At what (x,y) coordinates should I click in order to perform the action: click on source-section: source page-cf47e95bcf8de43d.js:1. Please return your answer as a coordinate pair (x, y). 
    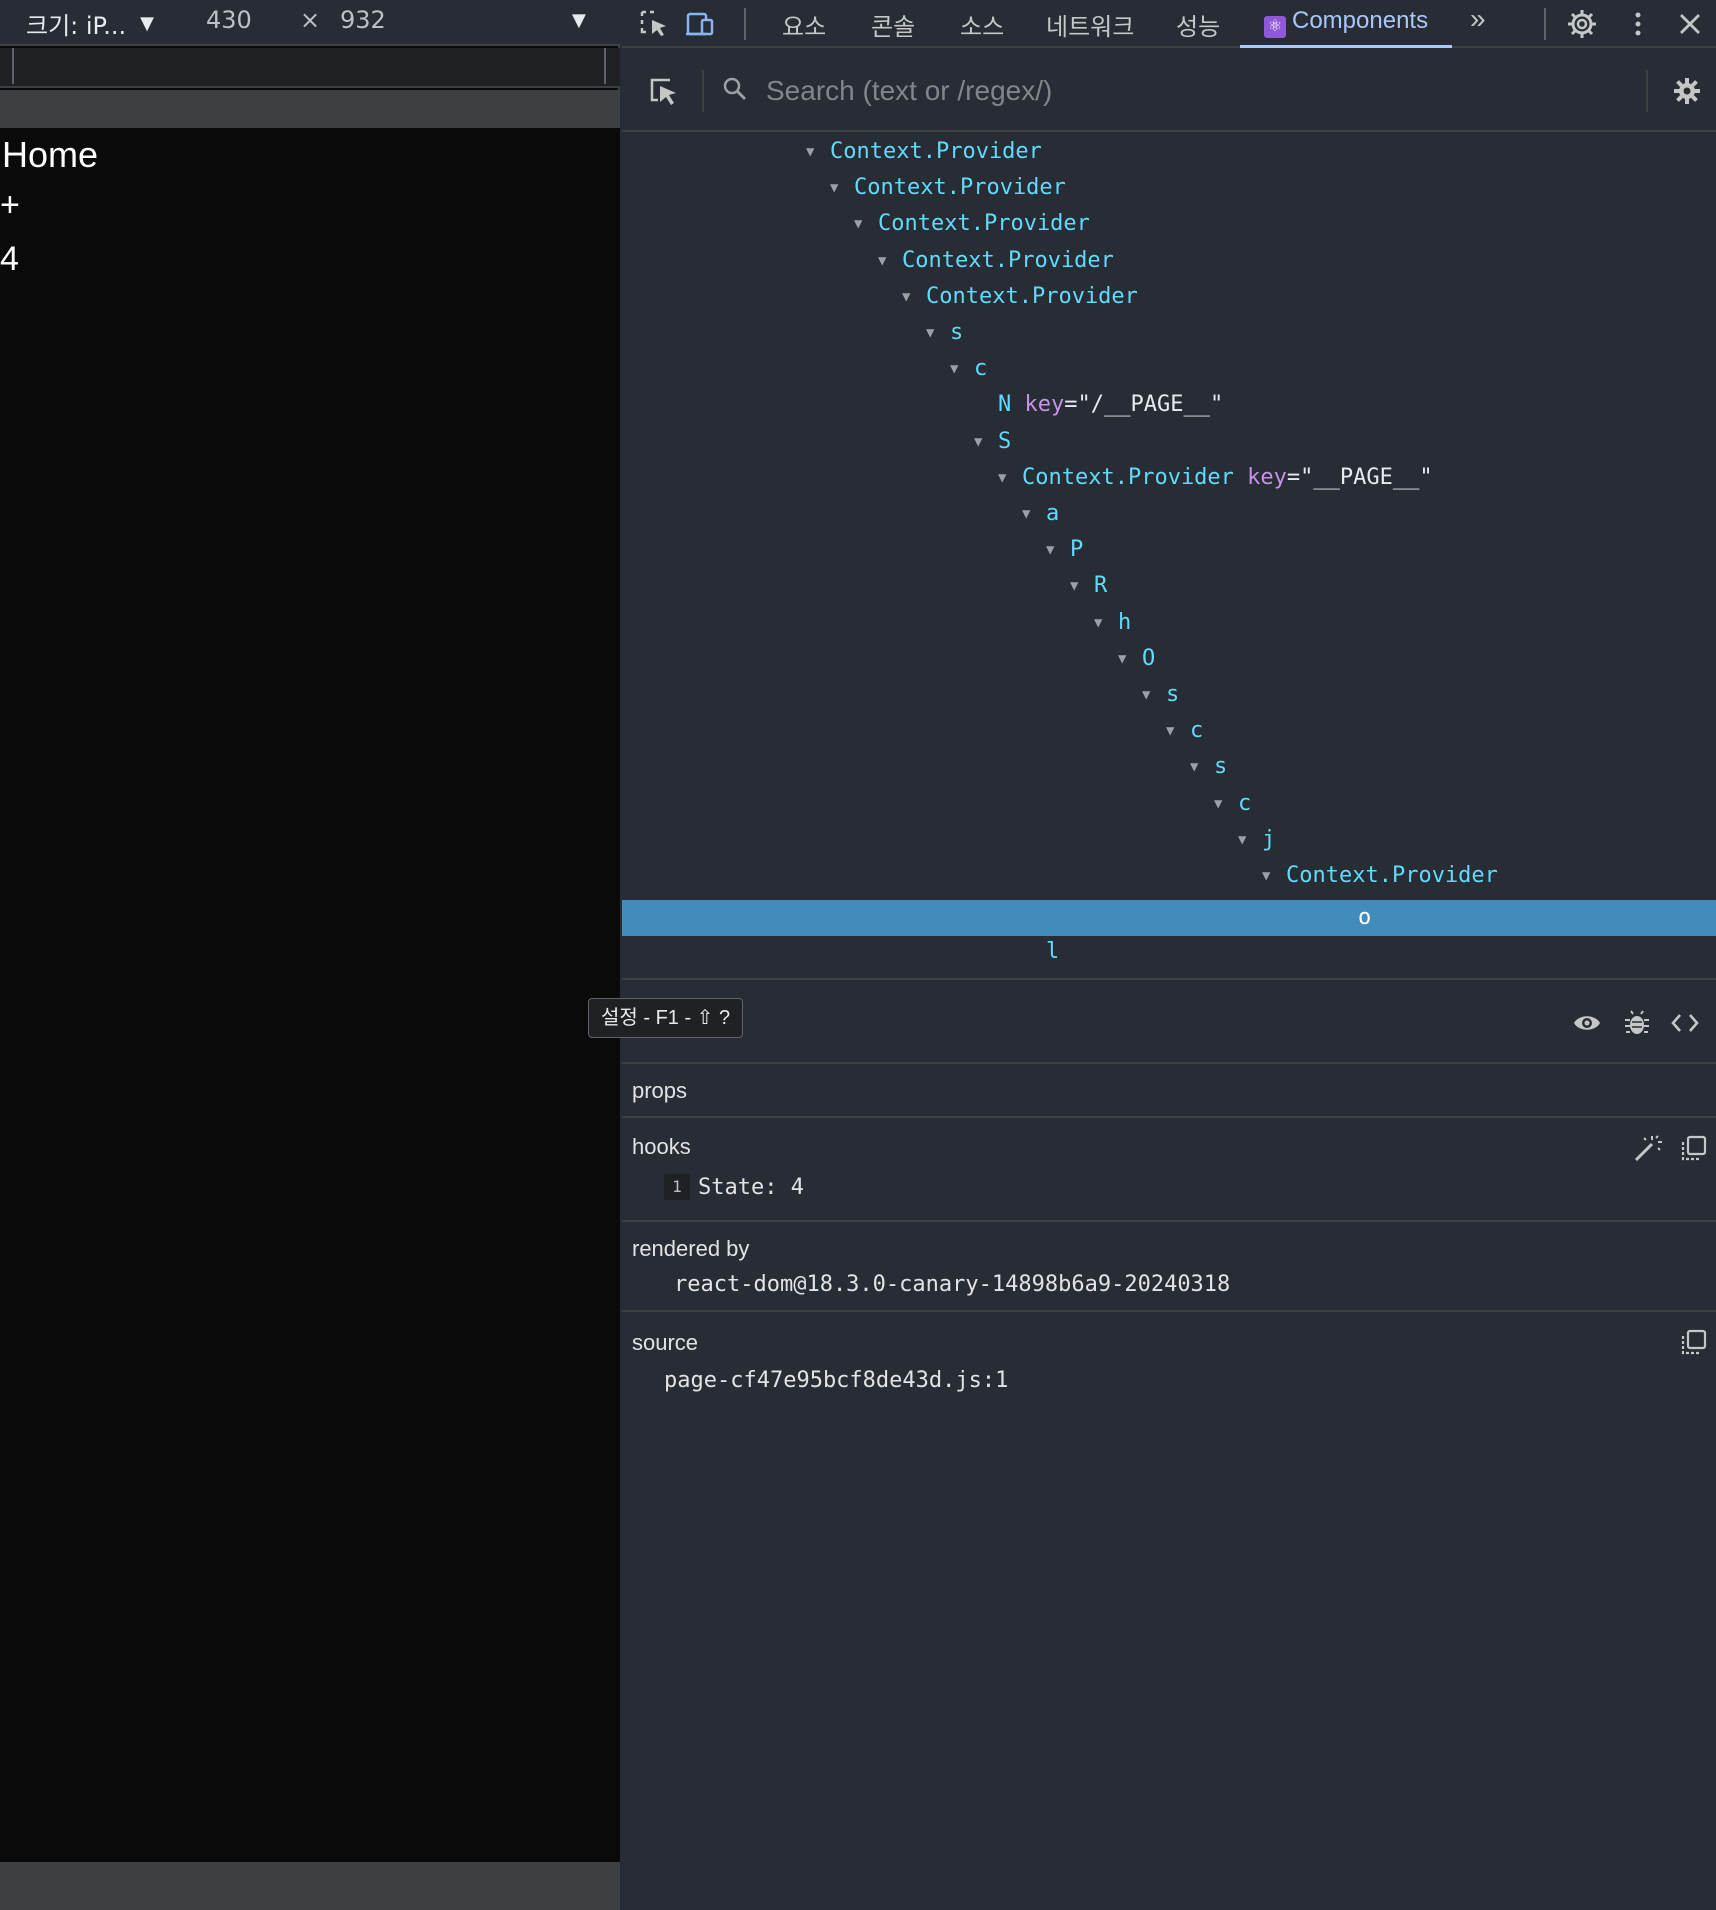
    Looking at the image, I should click on (1169, 1362).